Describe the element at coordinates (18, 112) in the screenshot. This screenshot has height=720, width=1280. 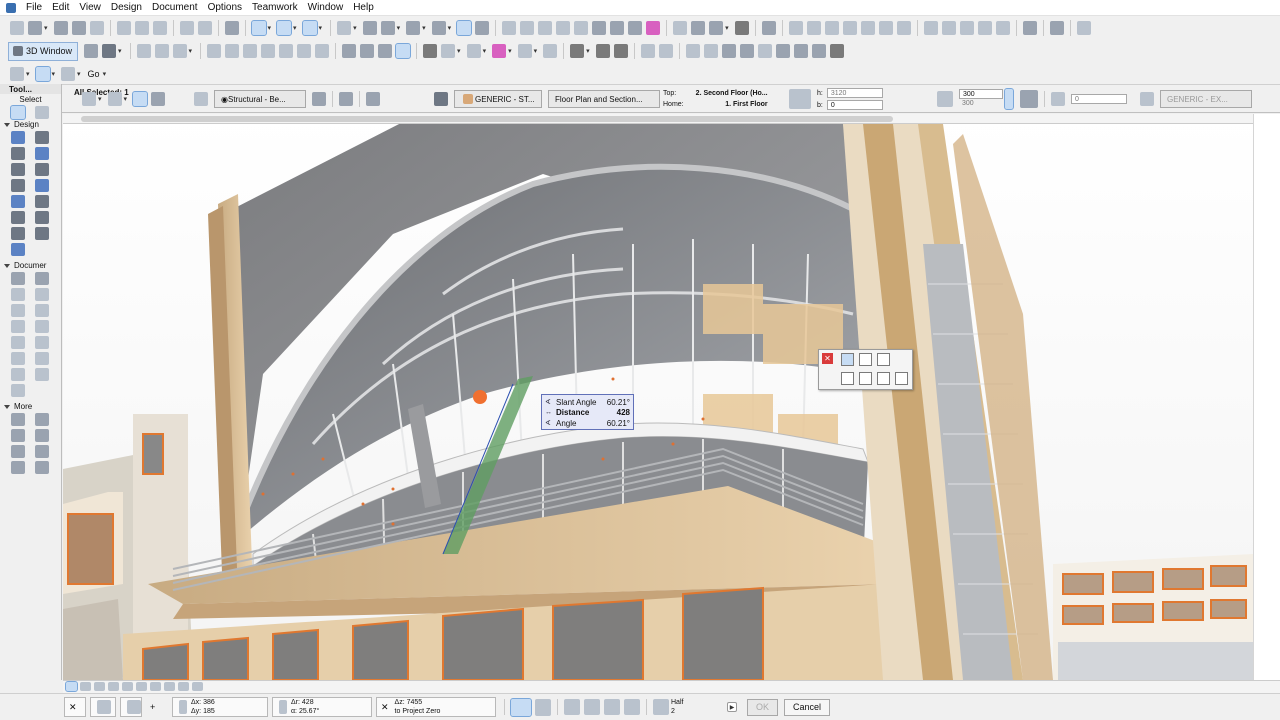
I see `arrow-tool-icon` at that location.